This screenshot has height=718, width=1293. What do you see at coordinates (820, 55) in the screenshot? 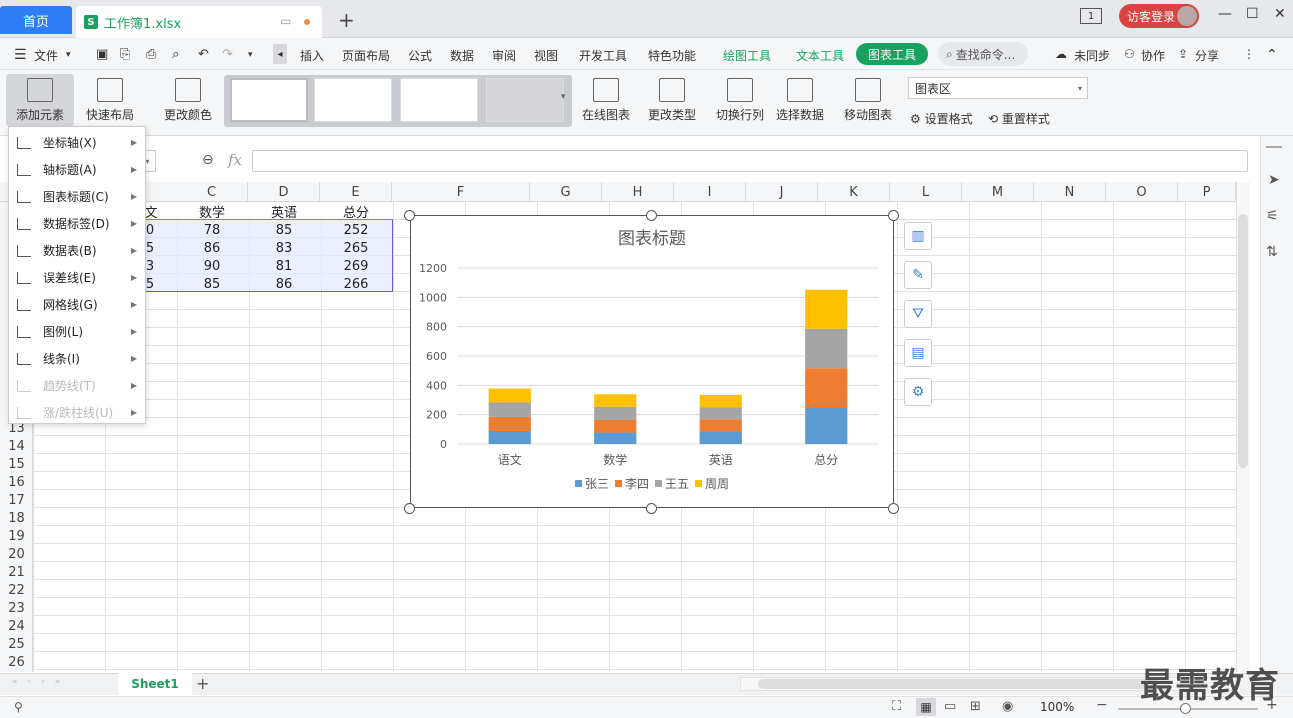
I see `menu-text-tools: 文本工具` at bounding box center [820, 55].